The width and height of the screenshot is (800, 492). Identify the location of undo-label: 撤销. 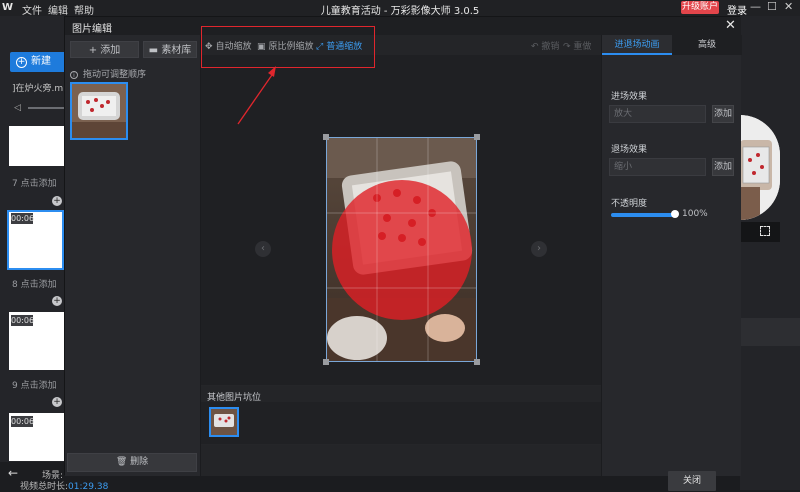
(550, 47).